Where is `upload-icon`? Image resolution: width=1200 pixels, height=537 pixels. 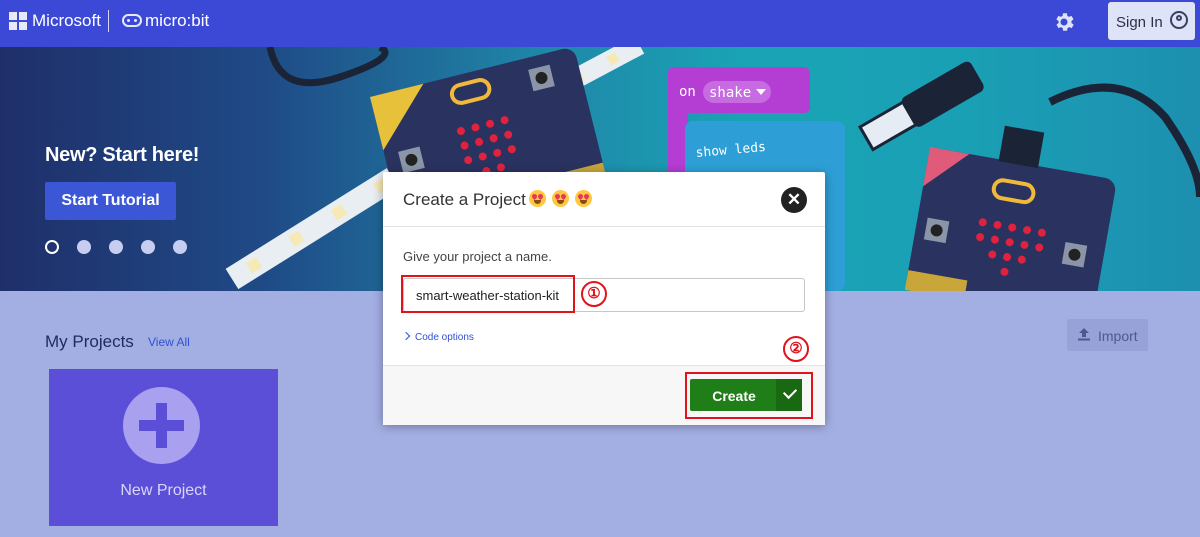 upload-icon is located at coordinates (1084, 334).